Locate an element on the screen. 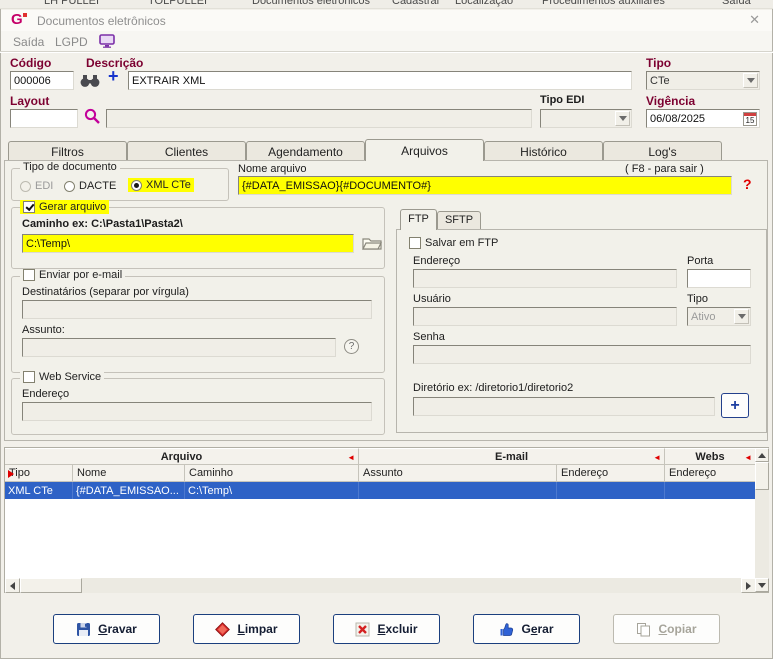 This screenshot has width=773, height=659. vertical-scrollbar is located at coordinates (762, 520).